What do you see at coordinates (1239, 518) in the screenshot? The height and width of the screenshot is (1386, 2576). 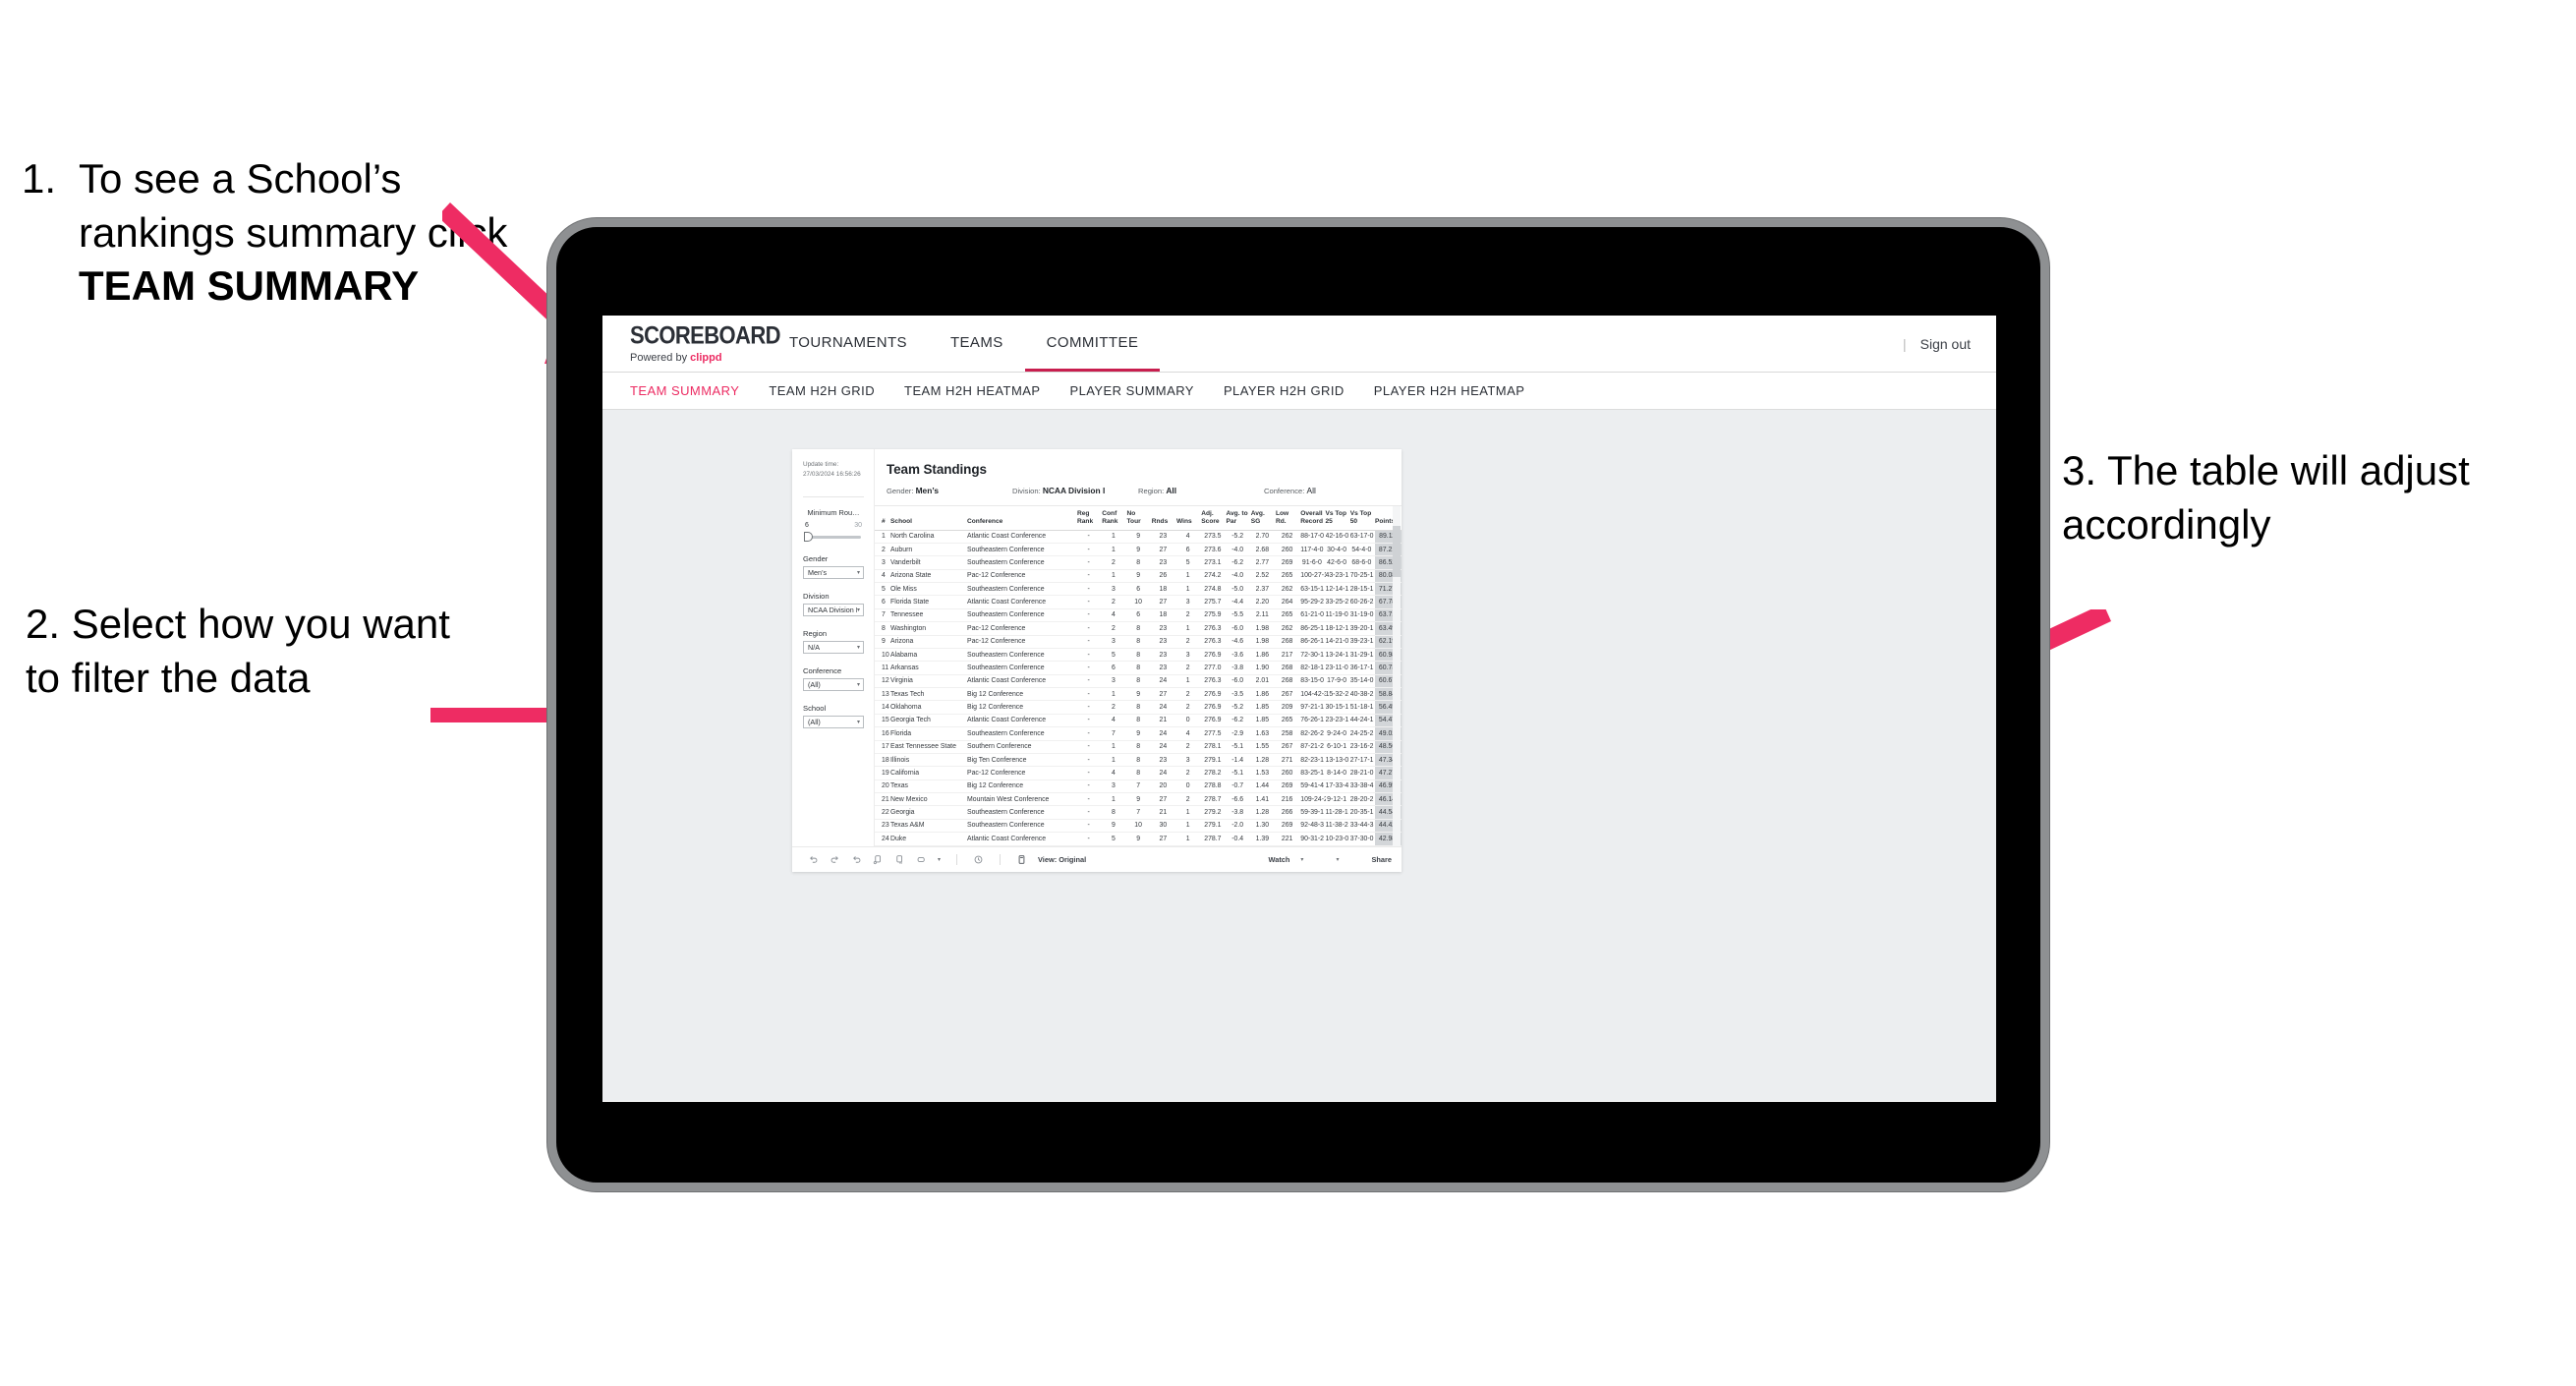 I see `table-column-header: Avg. to Par` at bounding box center [1239, 518].